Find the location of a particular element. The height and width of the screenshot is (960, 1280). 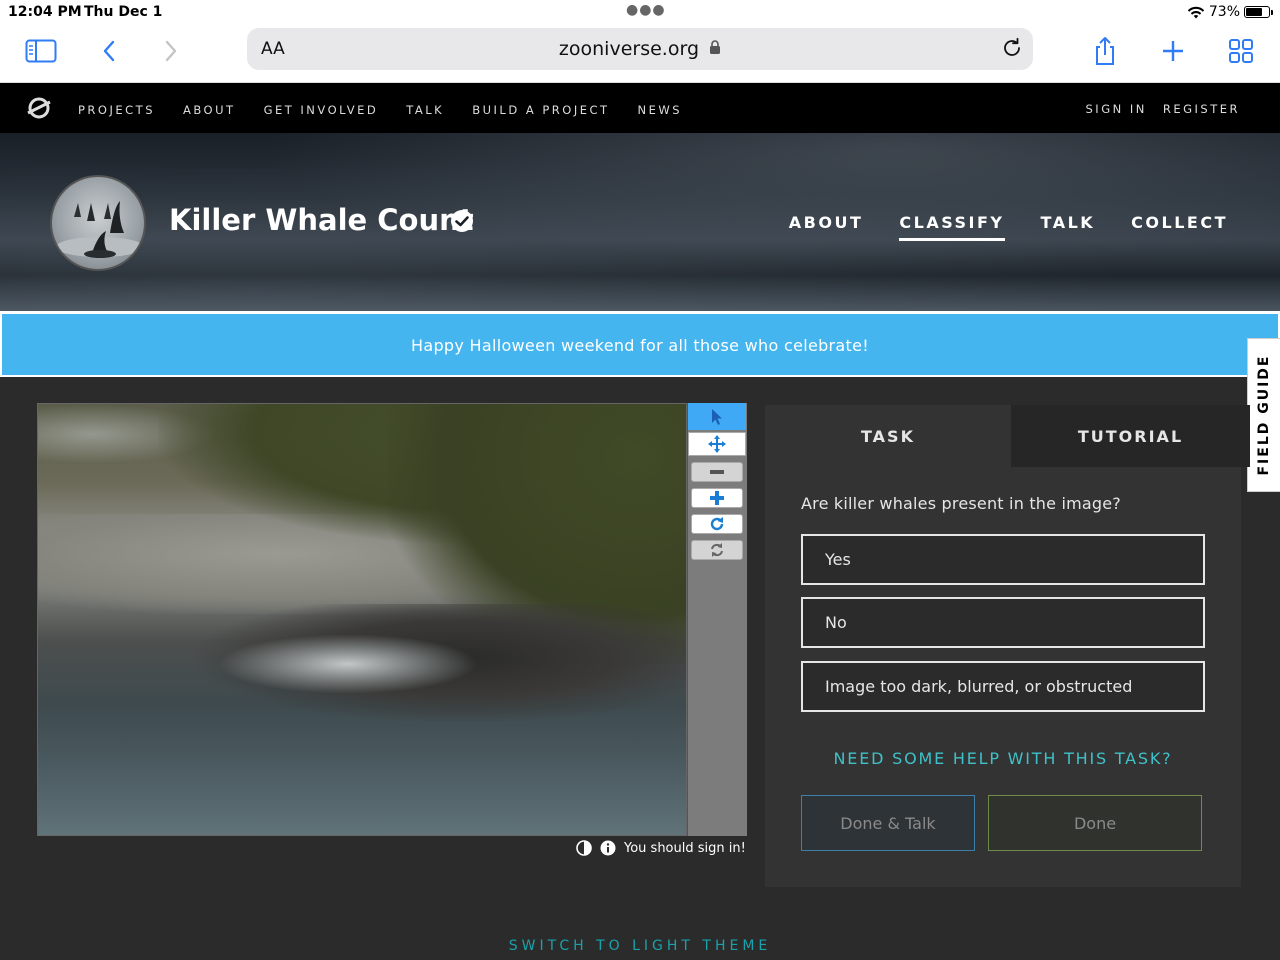

project-nav-classify: CLASSIFY is located at coordinates (952, 227).